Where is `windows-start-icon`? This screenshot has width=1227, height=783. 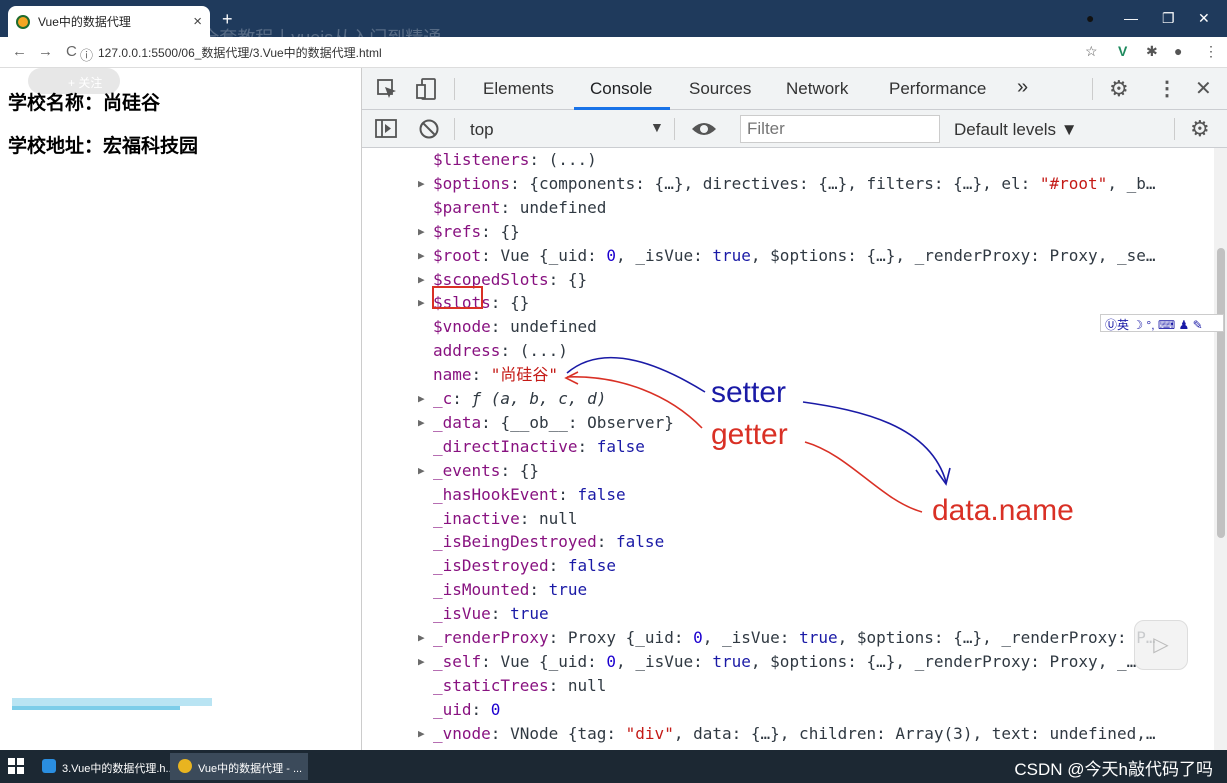
windows-start-icon is located at coordinates (16, 766).